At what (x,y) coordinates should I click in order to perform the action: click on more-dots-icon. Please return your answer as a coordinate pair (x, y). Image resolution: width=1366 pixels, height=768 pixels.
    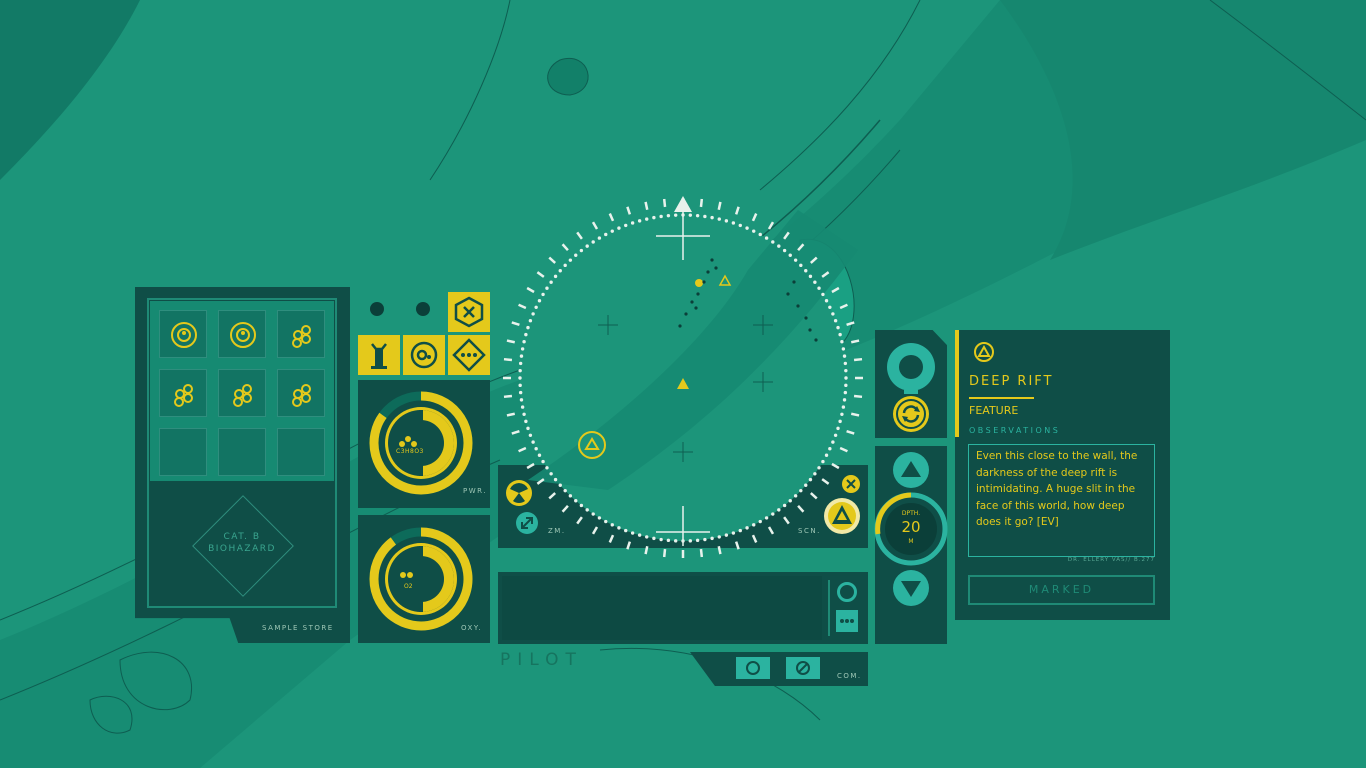
    Looking at the image, I should click on (847, 621).